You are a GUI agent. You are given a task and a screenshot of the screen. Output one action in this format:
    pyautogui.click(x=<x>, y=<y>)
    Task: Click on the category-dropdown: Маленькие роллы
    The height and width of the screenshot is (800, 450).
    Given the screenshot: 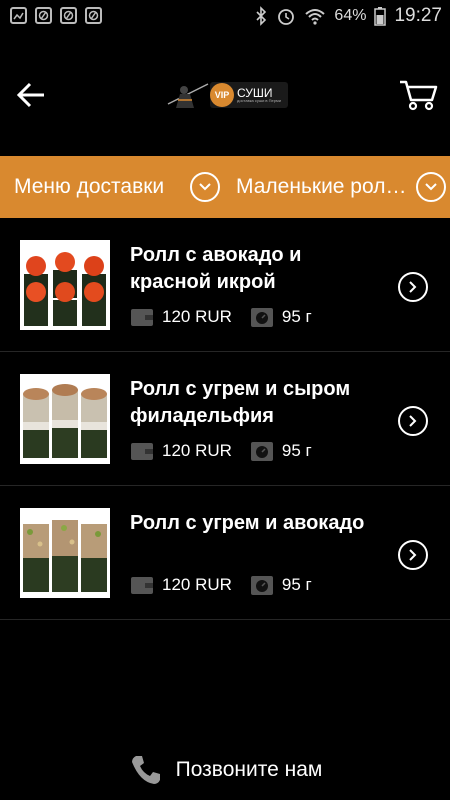 What is the action you would take?
    pyautogui.click(x=341, y=187)
    